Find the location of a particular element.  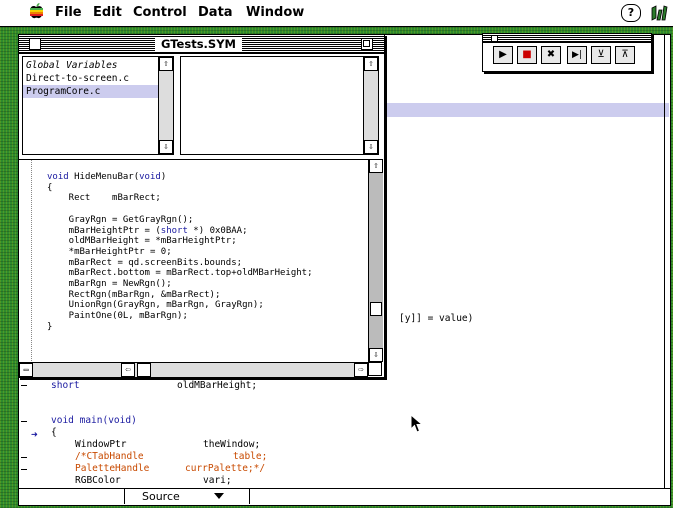

sym-window-titlebar: GTests.SYM is located at coordinates (201, 44).